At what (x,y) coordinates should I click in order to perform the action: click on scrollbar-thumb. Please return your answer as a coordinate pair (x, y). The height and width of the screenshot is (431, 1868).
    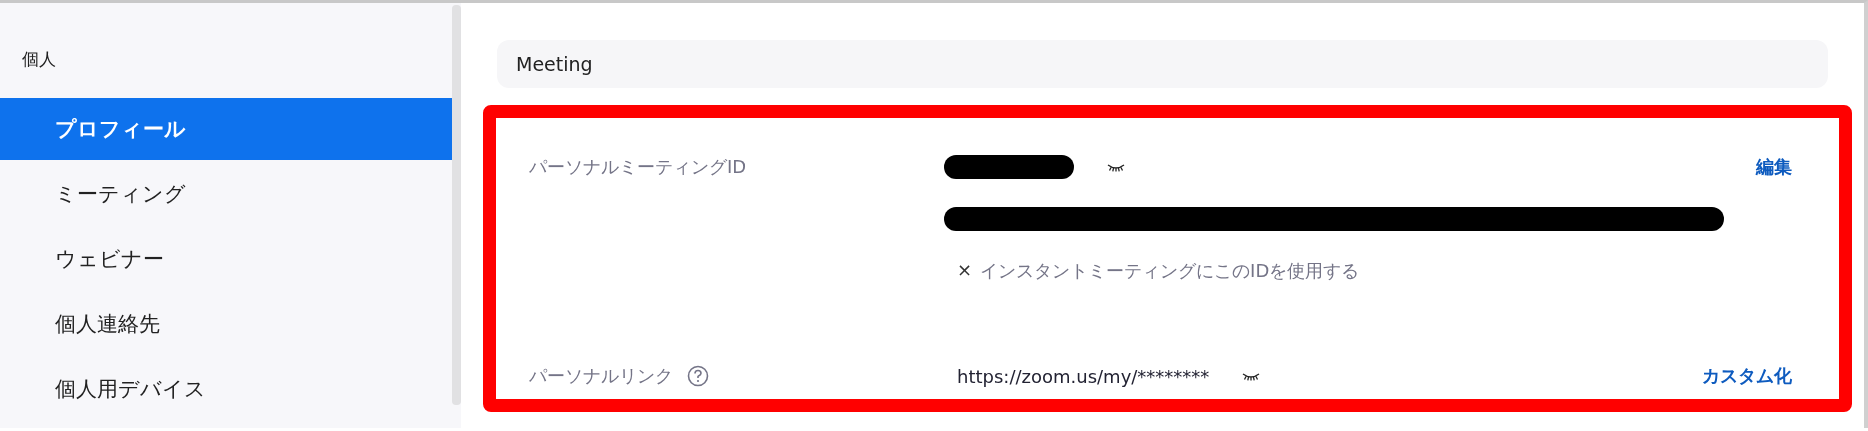
    Looking at the image, I should click on (456, 205).